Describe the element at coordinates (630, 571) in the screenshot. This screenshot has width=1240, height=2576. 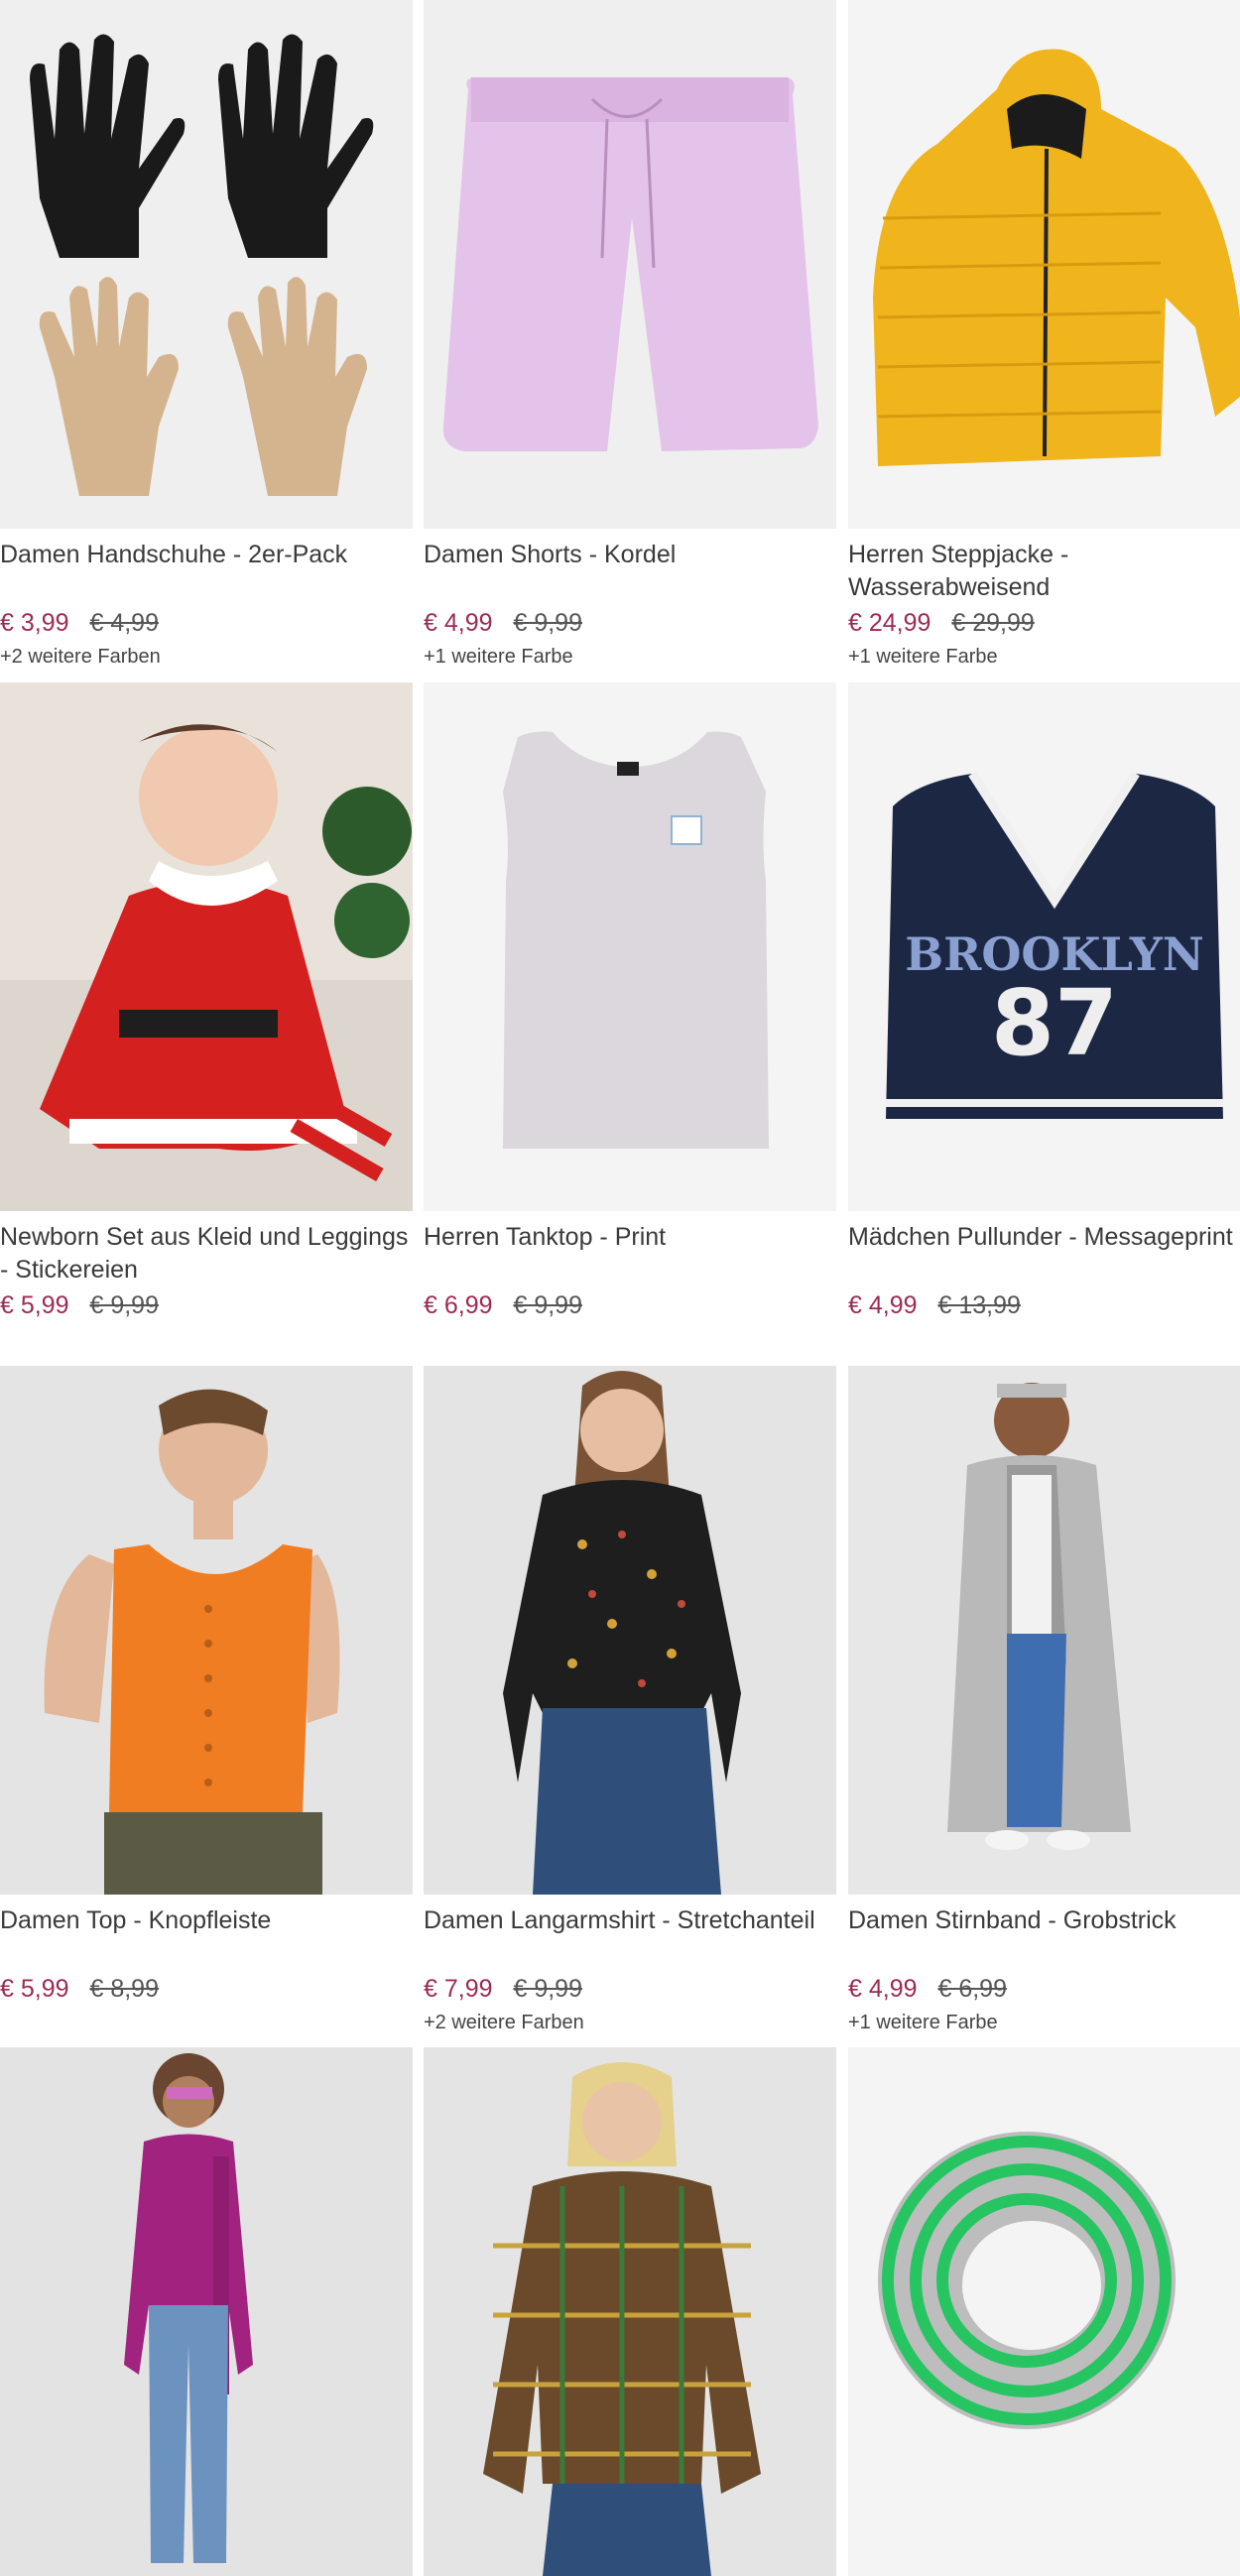
I see `product-name: Damen Shorts - Kordel` at that location.